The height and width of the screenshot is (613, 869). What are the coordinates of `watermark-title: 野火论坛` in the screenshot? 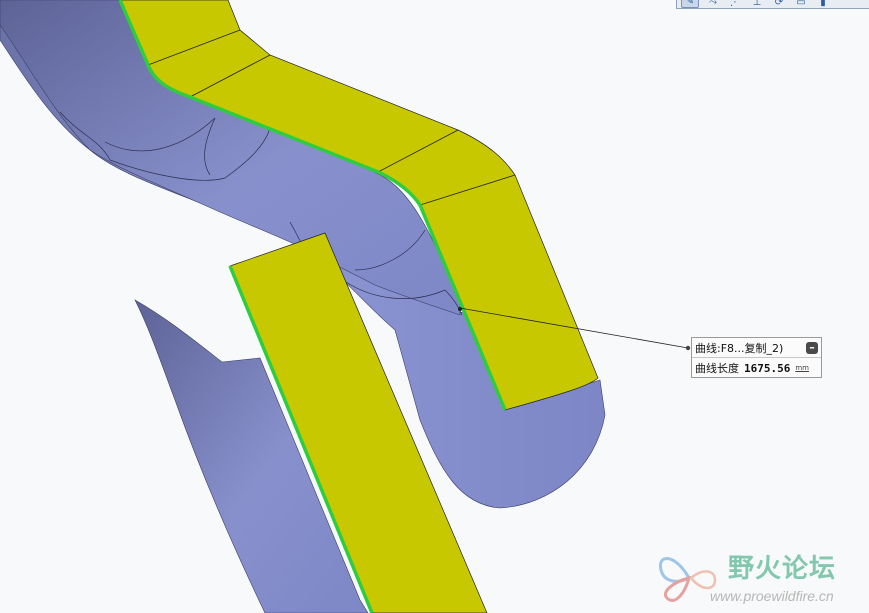 It's located at (782, 569).